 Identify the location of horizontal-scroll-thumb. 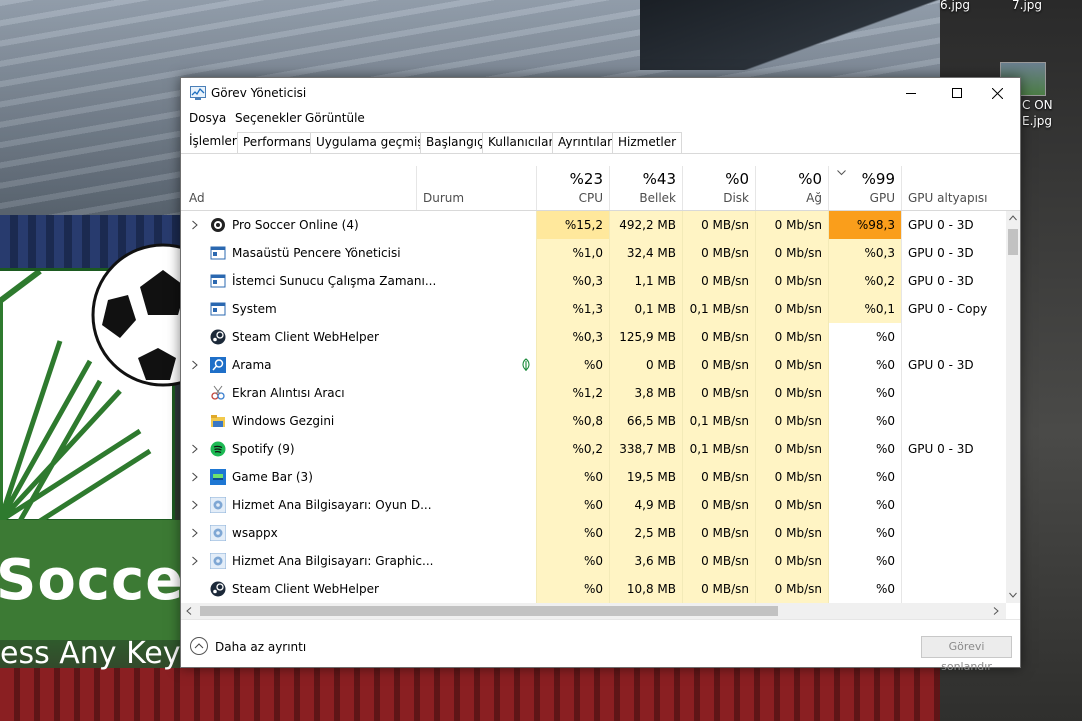
(489, 611).